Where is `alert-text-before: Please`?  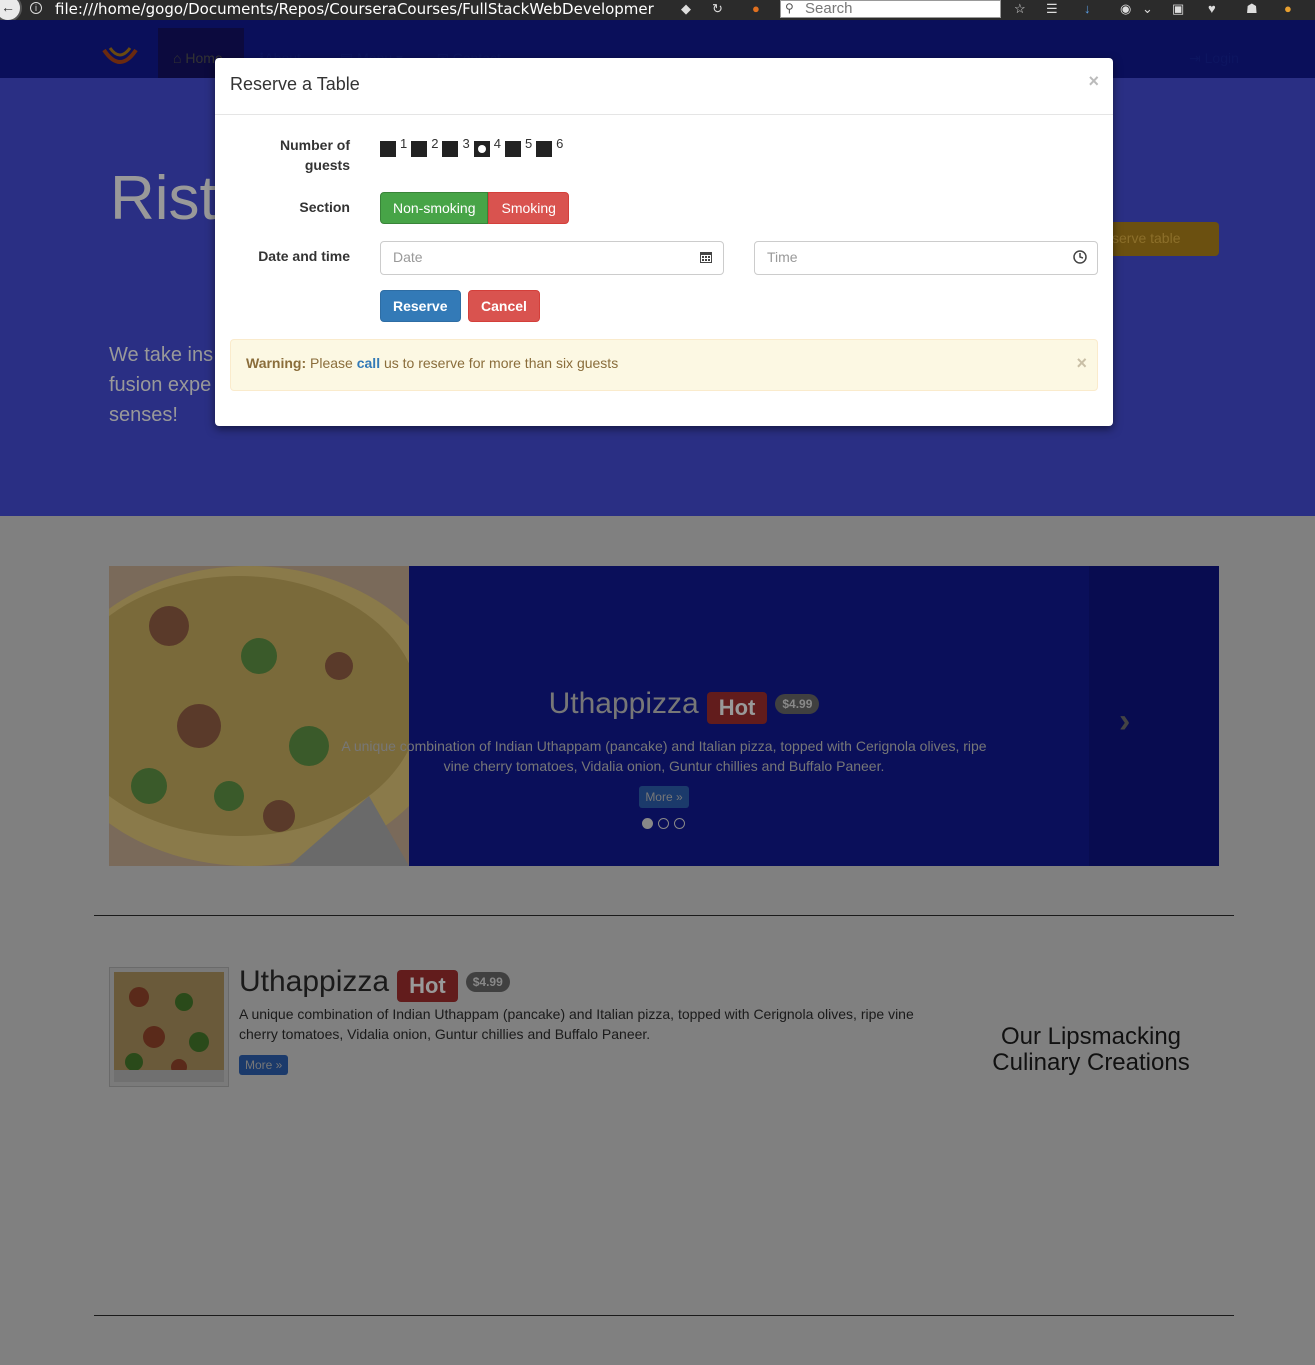
alert-text-before: Please is located at coordinates (331, 363).